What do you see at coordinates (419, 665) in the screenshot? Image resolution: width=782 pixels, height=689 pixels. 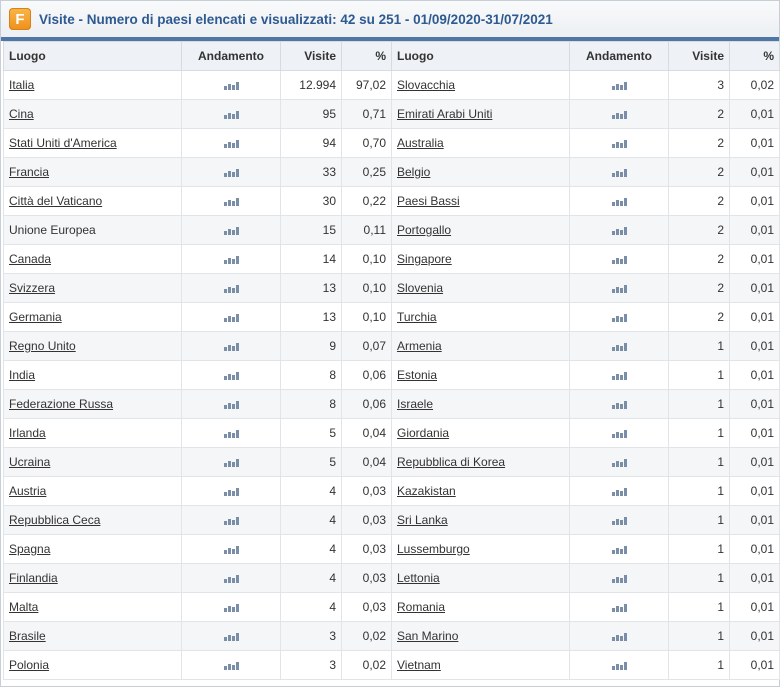 I see `country-link: Vietnam` at bounding box center [419, 665].